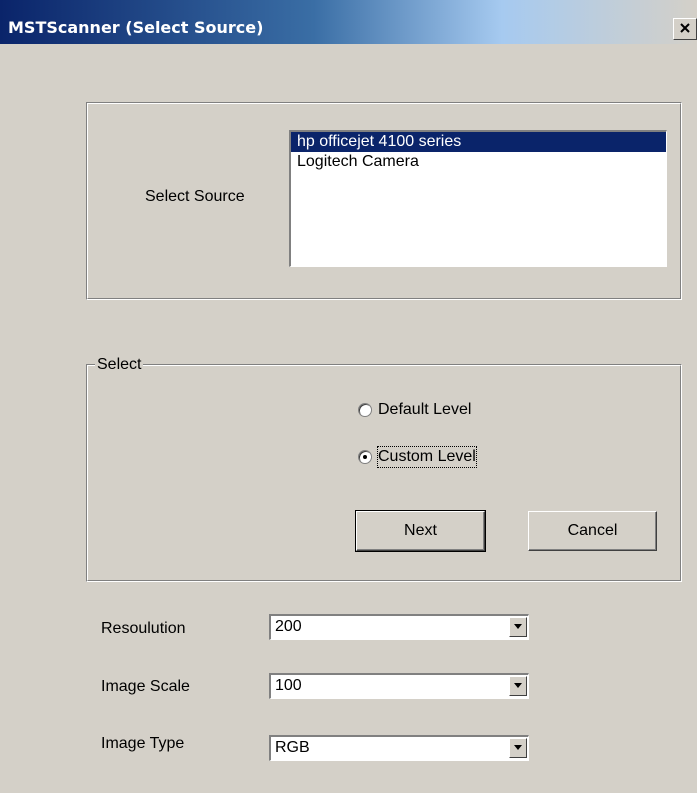 This screenshot has width=697, height=793. I want to click on select-group-legend: Select, so click(119, 365).